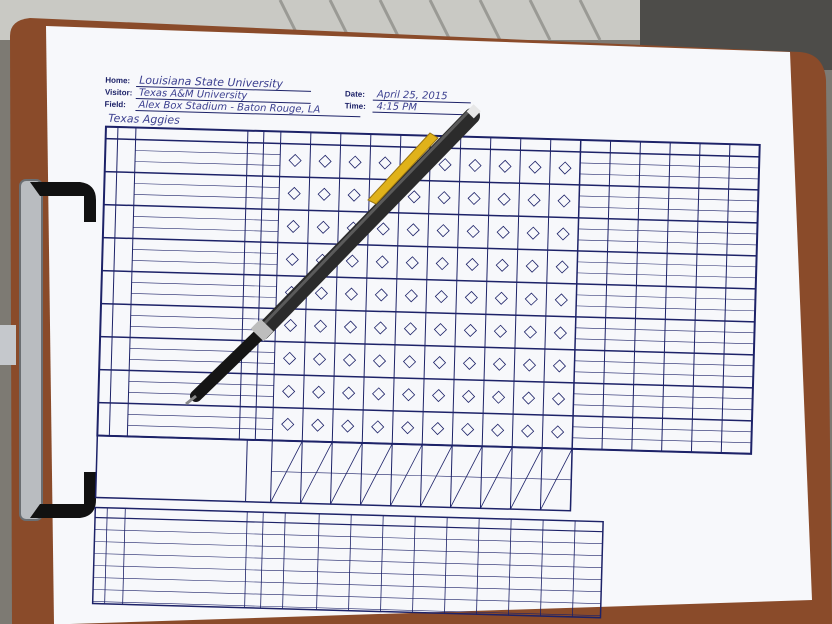  Describe the element at coordinates (355, 94) in the screenshot. I see `date-label: Date:` at that location.